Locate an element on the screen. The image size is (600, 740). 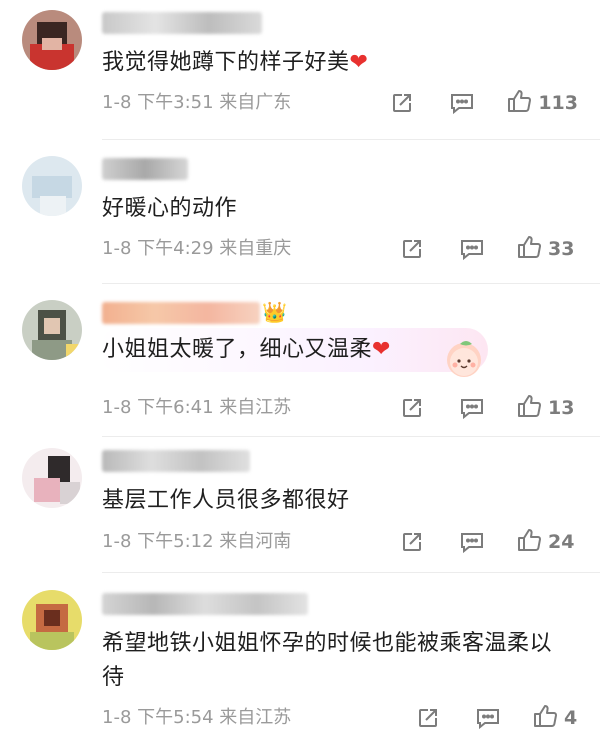
comment-meta: 1-8 下午3:51 来自广东 is located at coordinates (196, 103).